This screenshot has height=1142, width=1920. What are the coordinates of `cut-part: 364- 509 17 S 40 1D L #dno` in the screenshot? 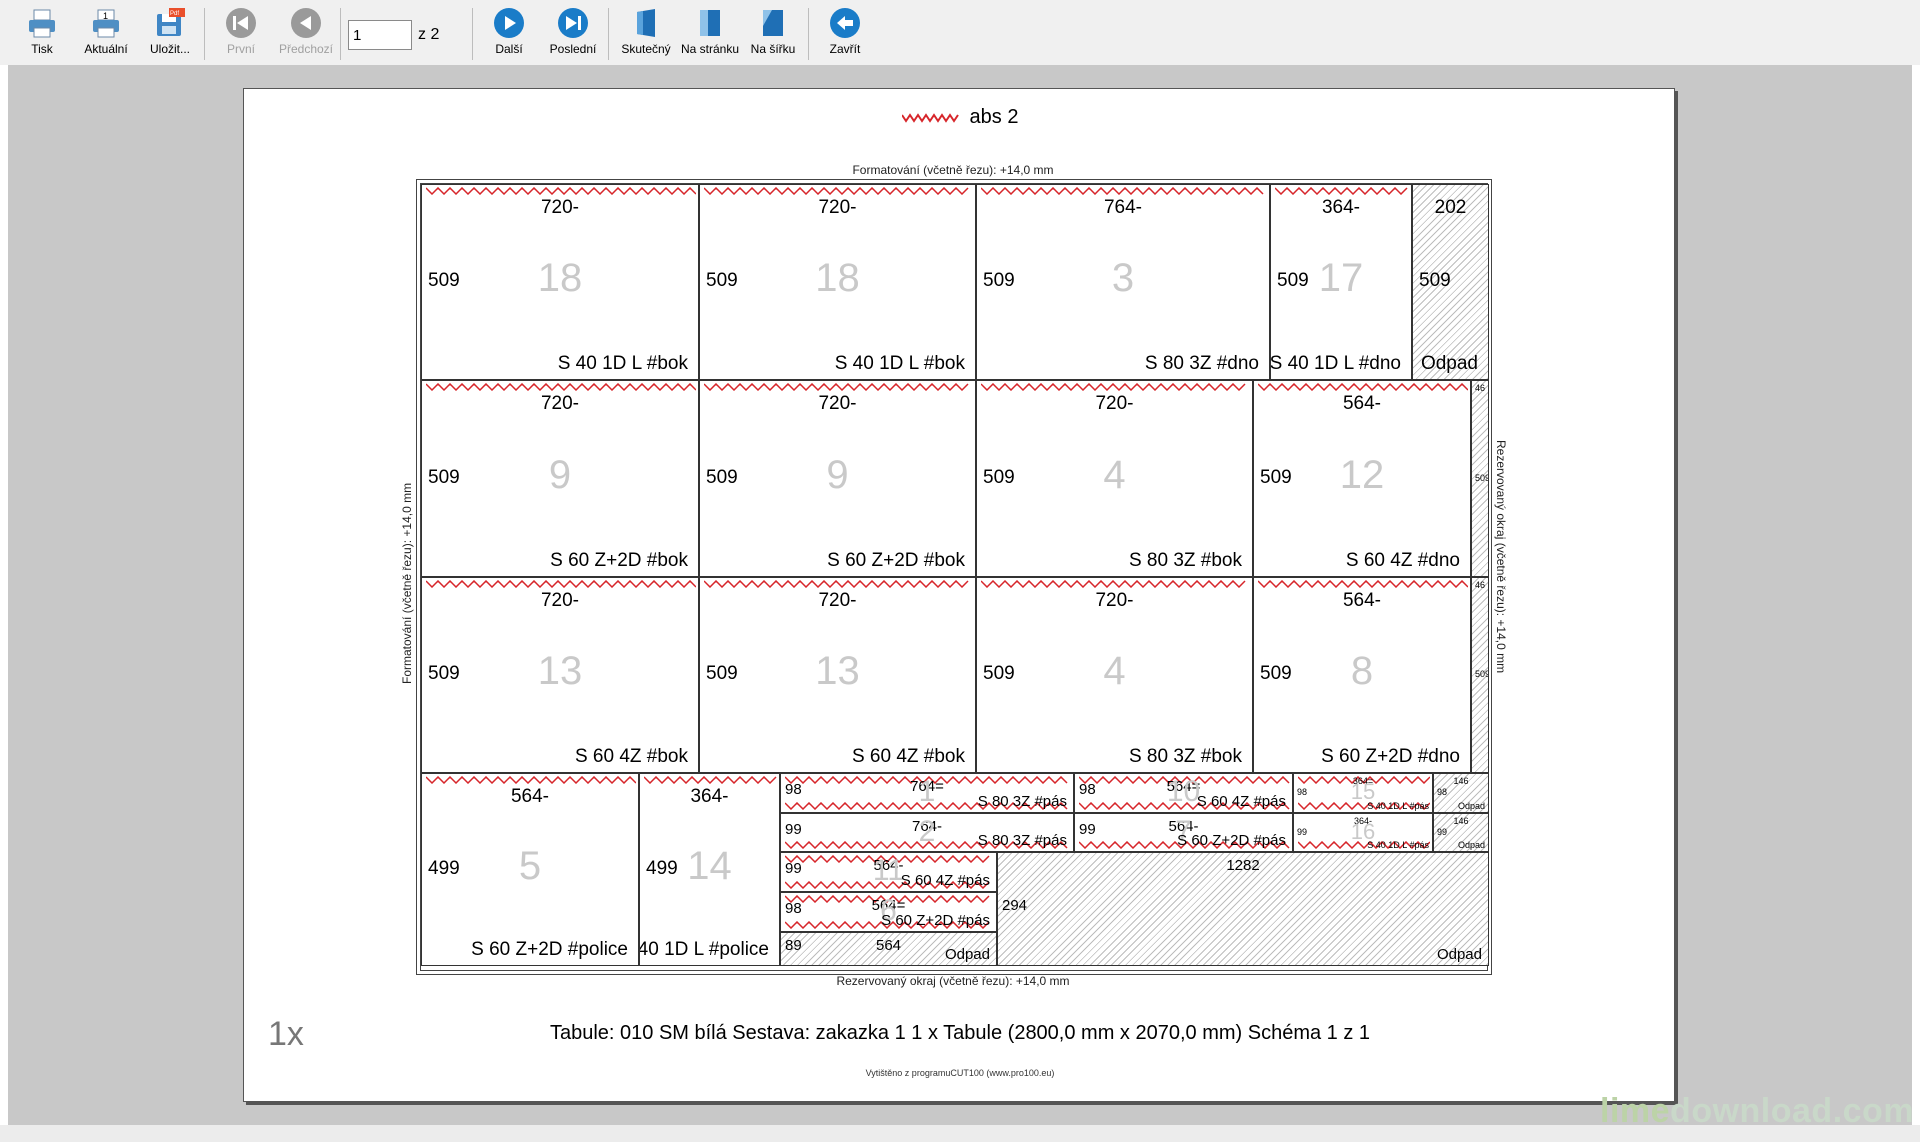 It's located at (1341, 282).